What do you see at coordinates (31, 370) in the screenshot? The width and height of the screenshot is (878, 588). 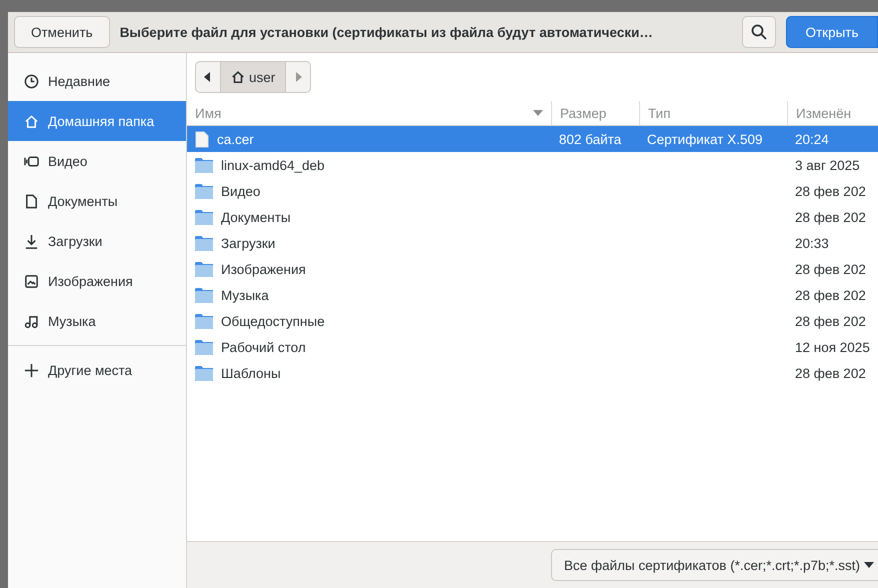 I see `plus-icon` at bounding box center [31, 370].